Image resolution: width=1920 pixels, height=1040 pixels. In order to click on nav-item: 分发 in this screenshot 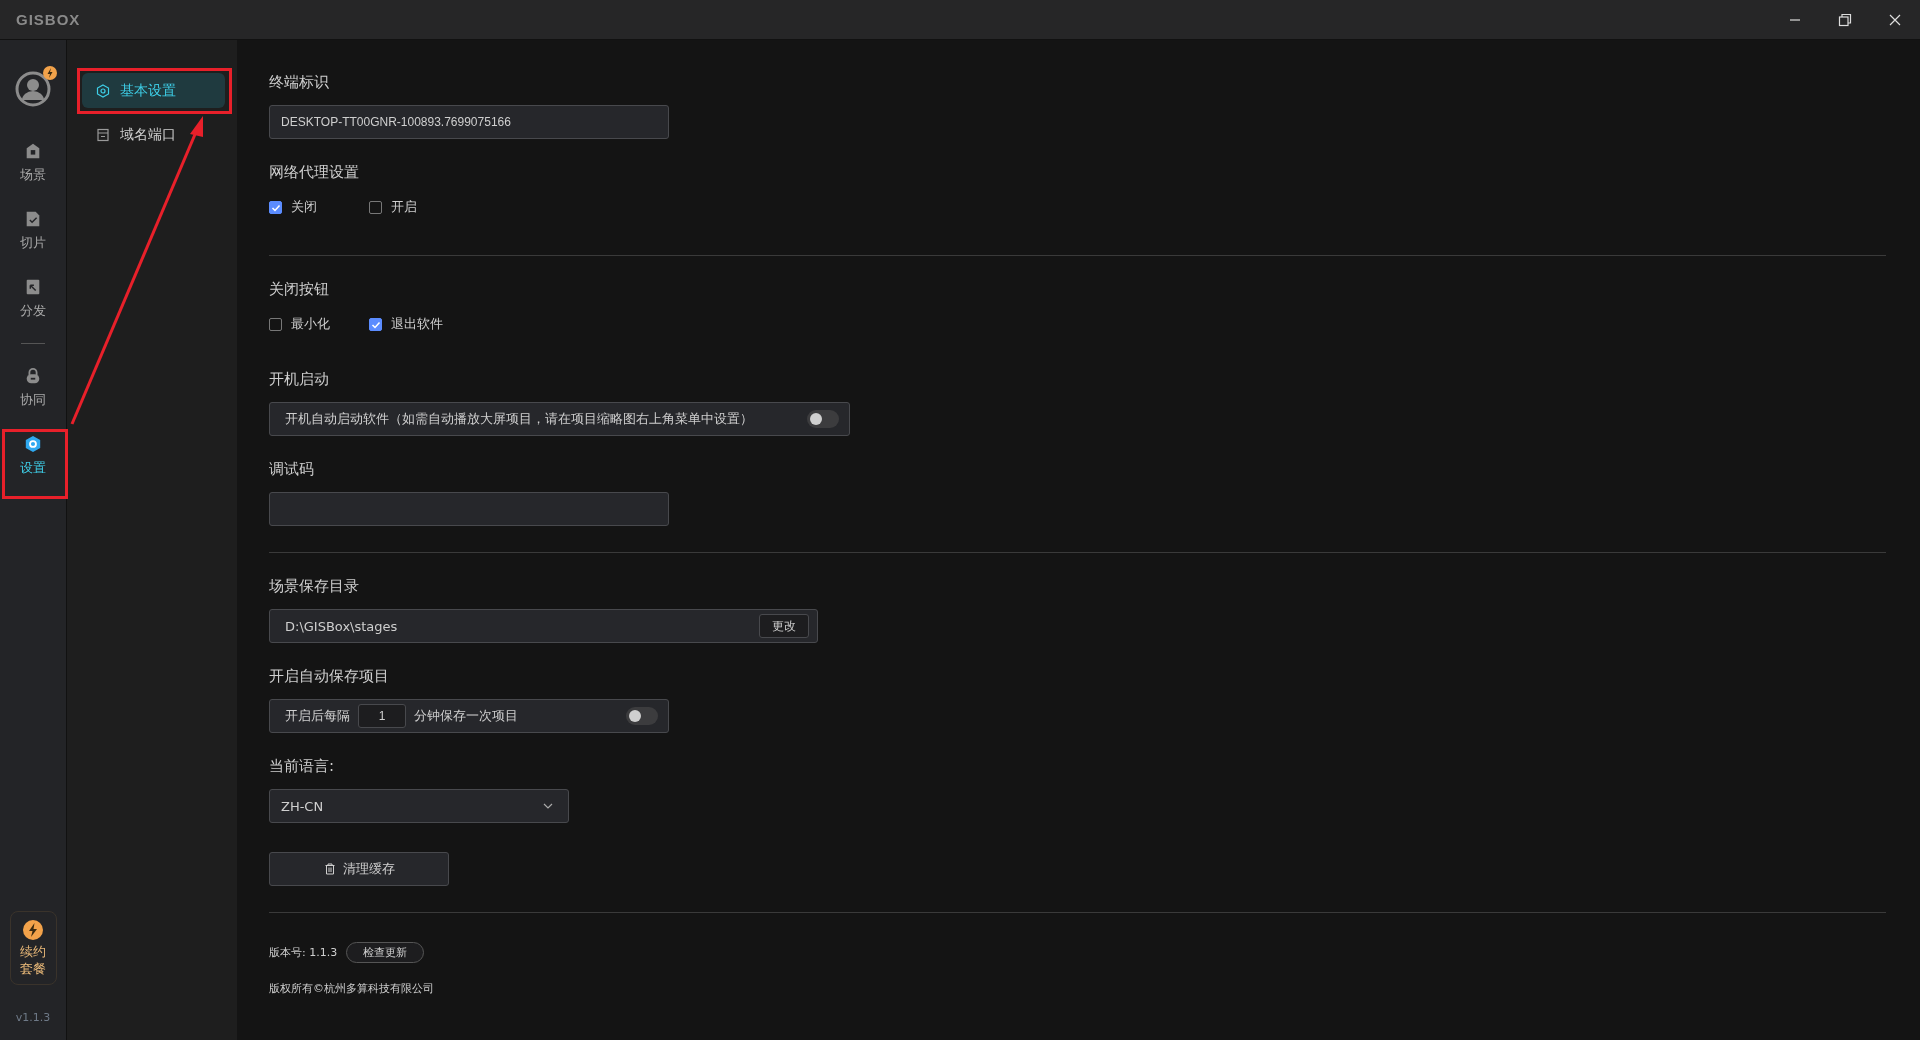, I will do `click(33, 299)`.